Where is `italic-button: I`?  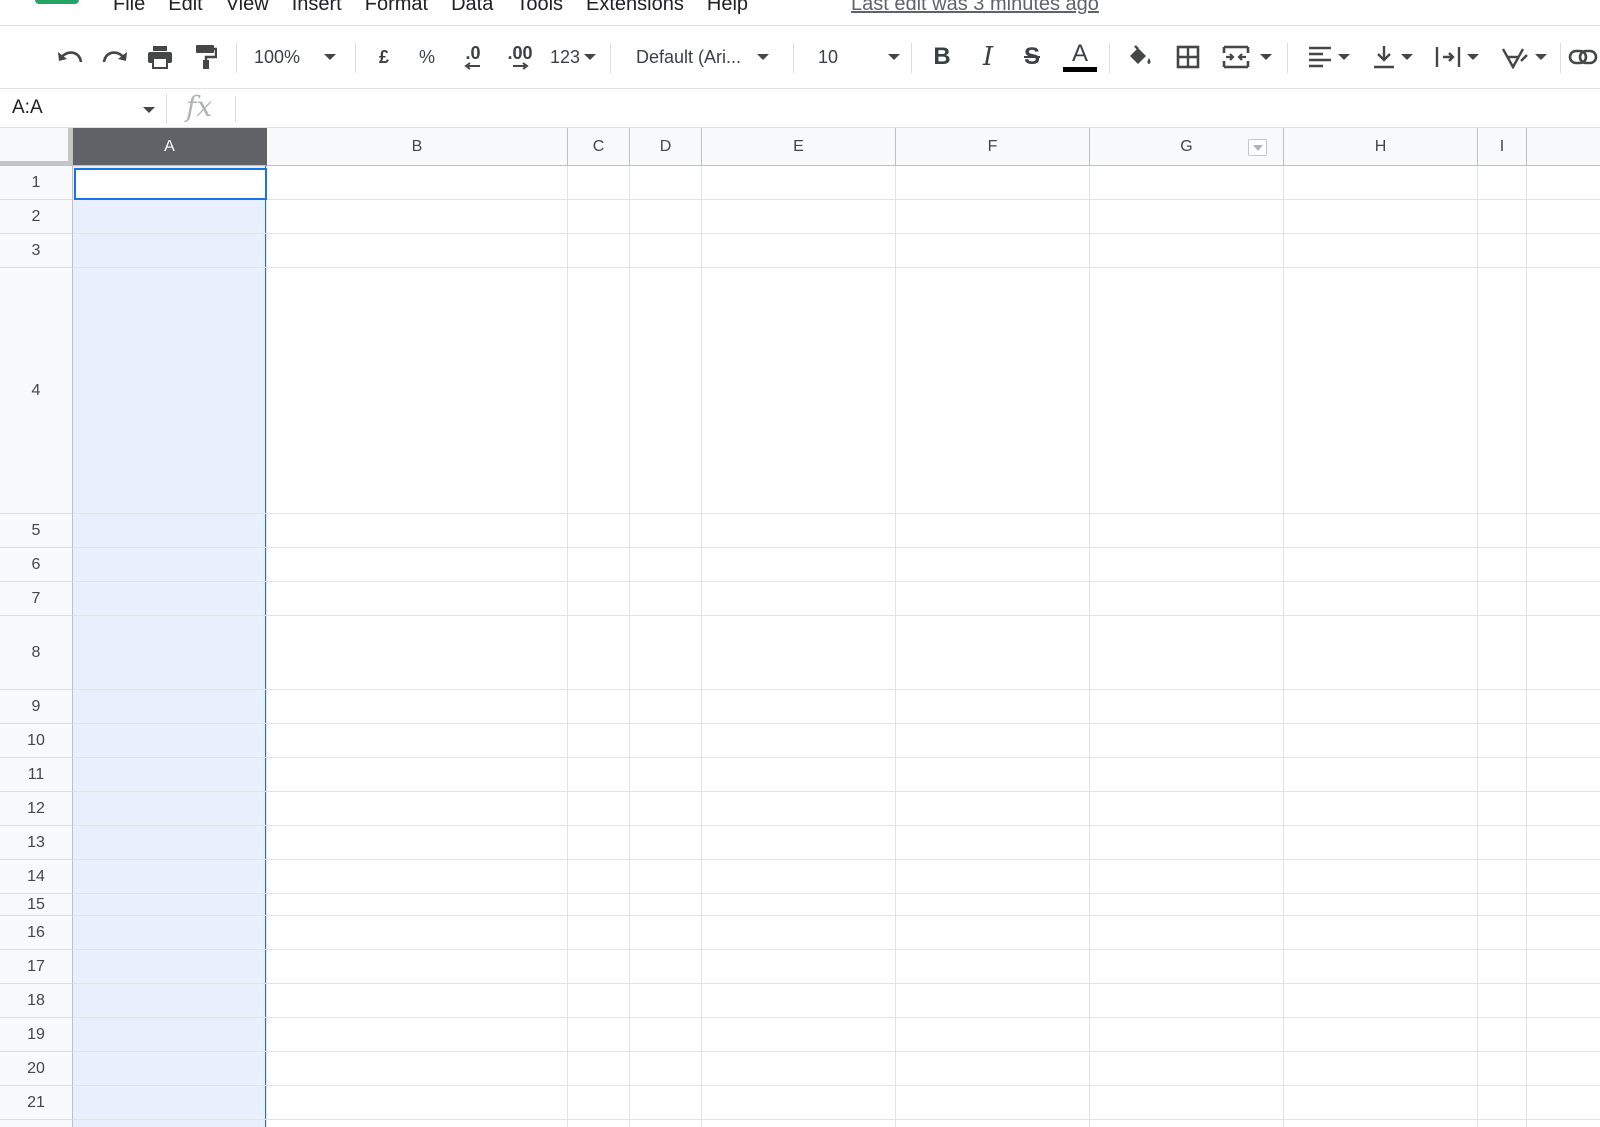 italic-button: I is located at coordinates (988, 57).